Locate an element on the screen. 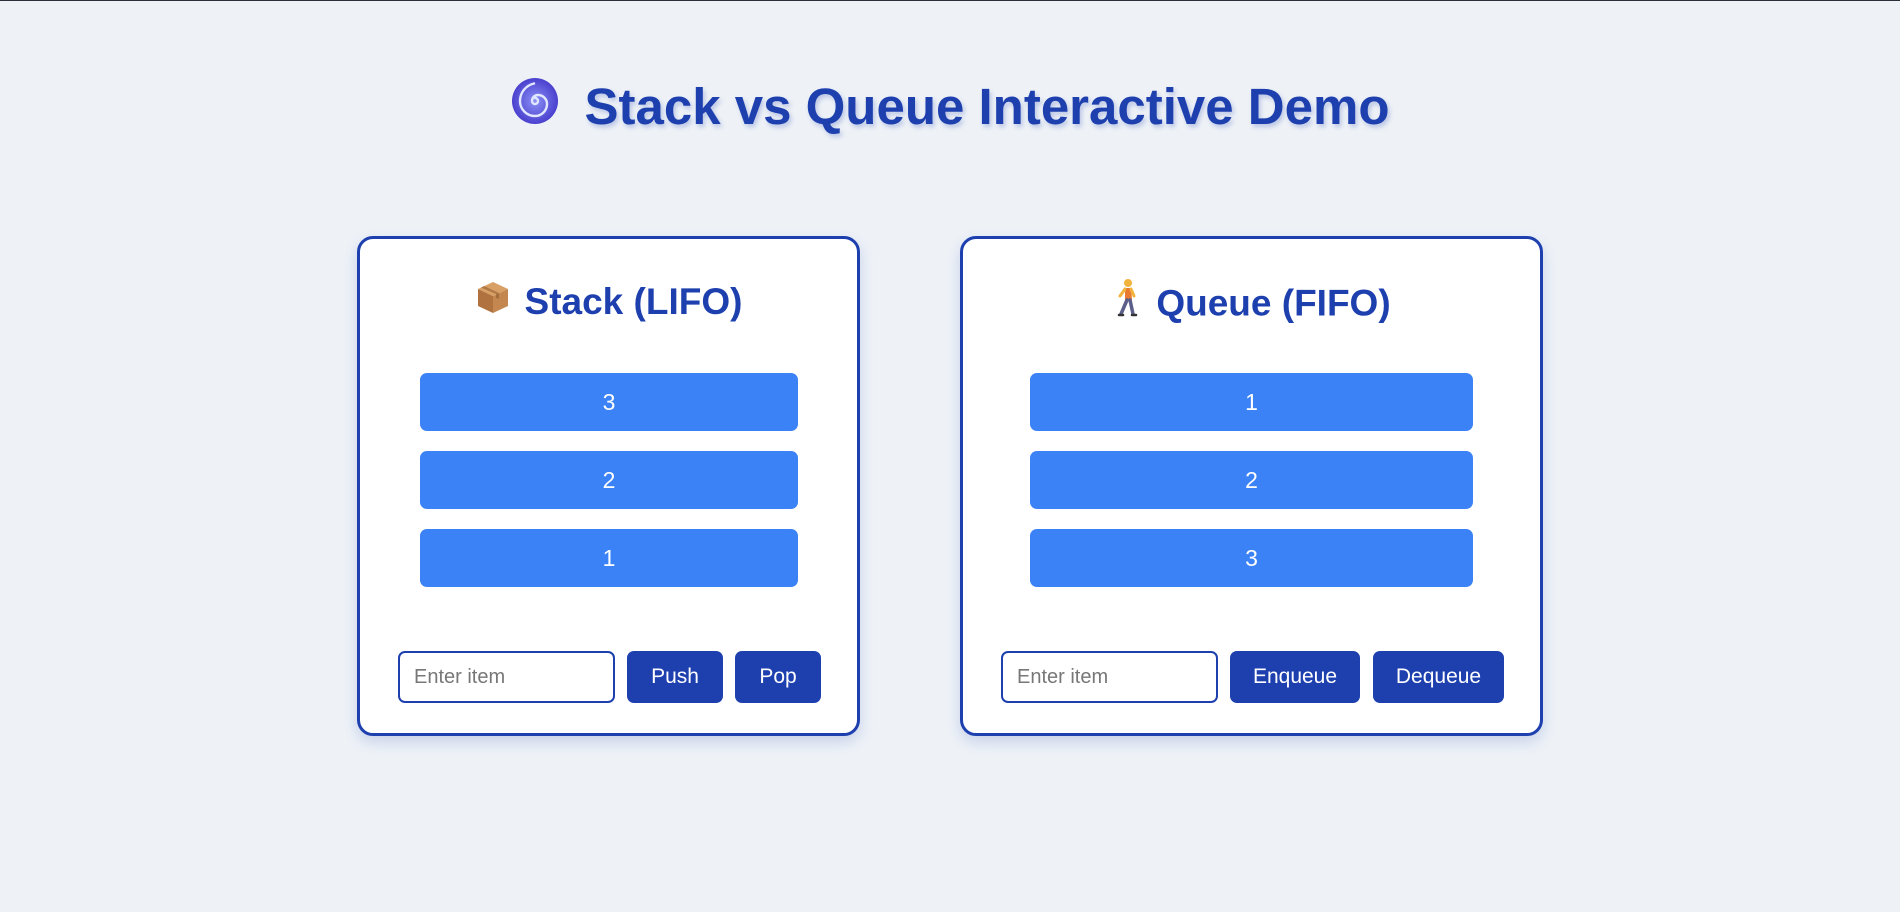 Image resolution: width=1900 pixels, height=912 pixels. queue-item: 3 is located at coordinates (1251, 558).